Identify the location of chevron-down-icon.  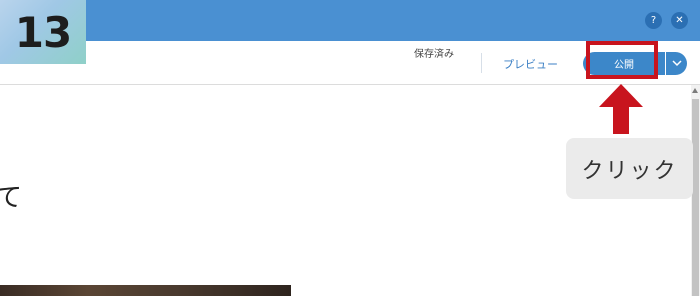
(676, 63).